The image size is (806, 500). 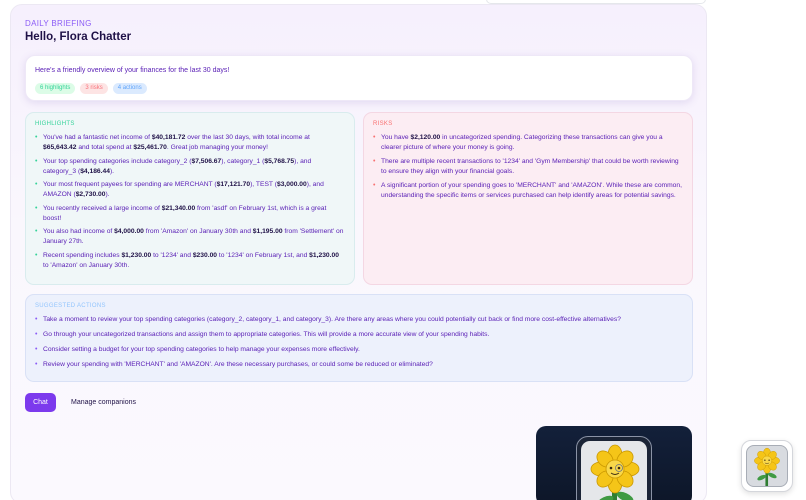 What do you see at coordinates (291, 184) in the screenshot?
I see `amount-value: $3,000.00` at bounding box center [291, 184].